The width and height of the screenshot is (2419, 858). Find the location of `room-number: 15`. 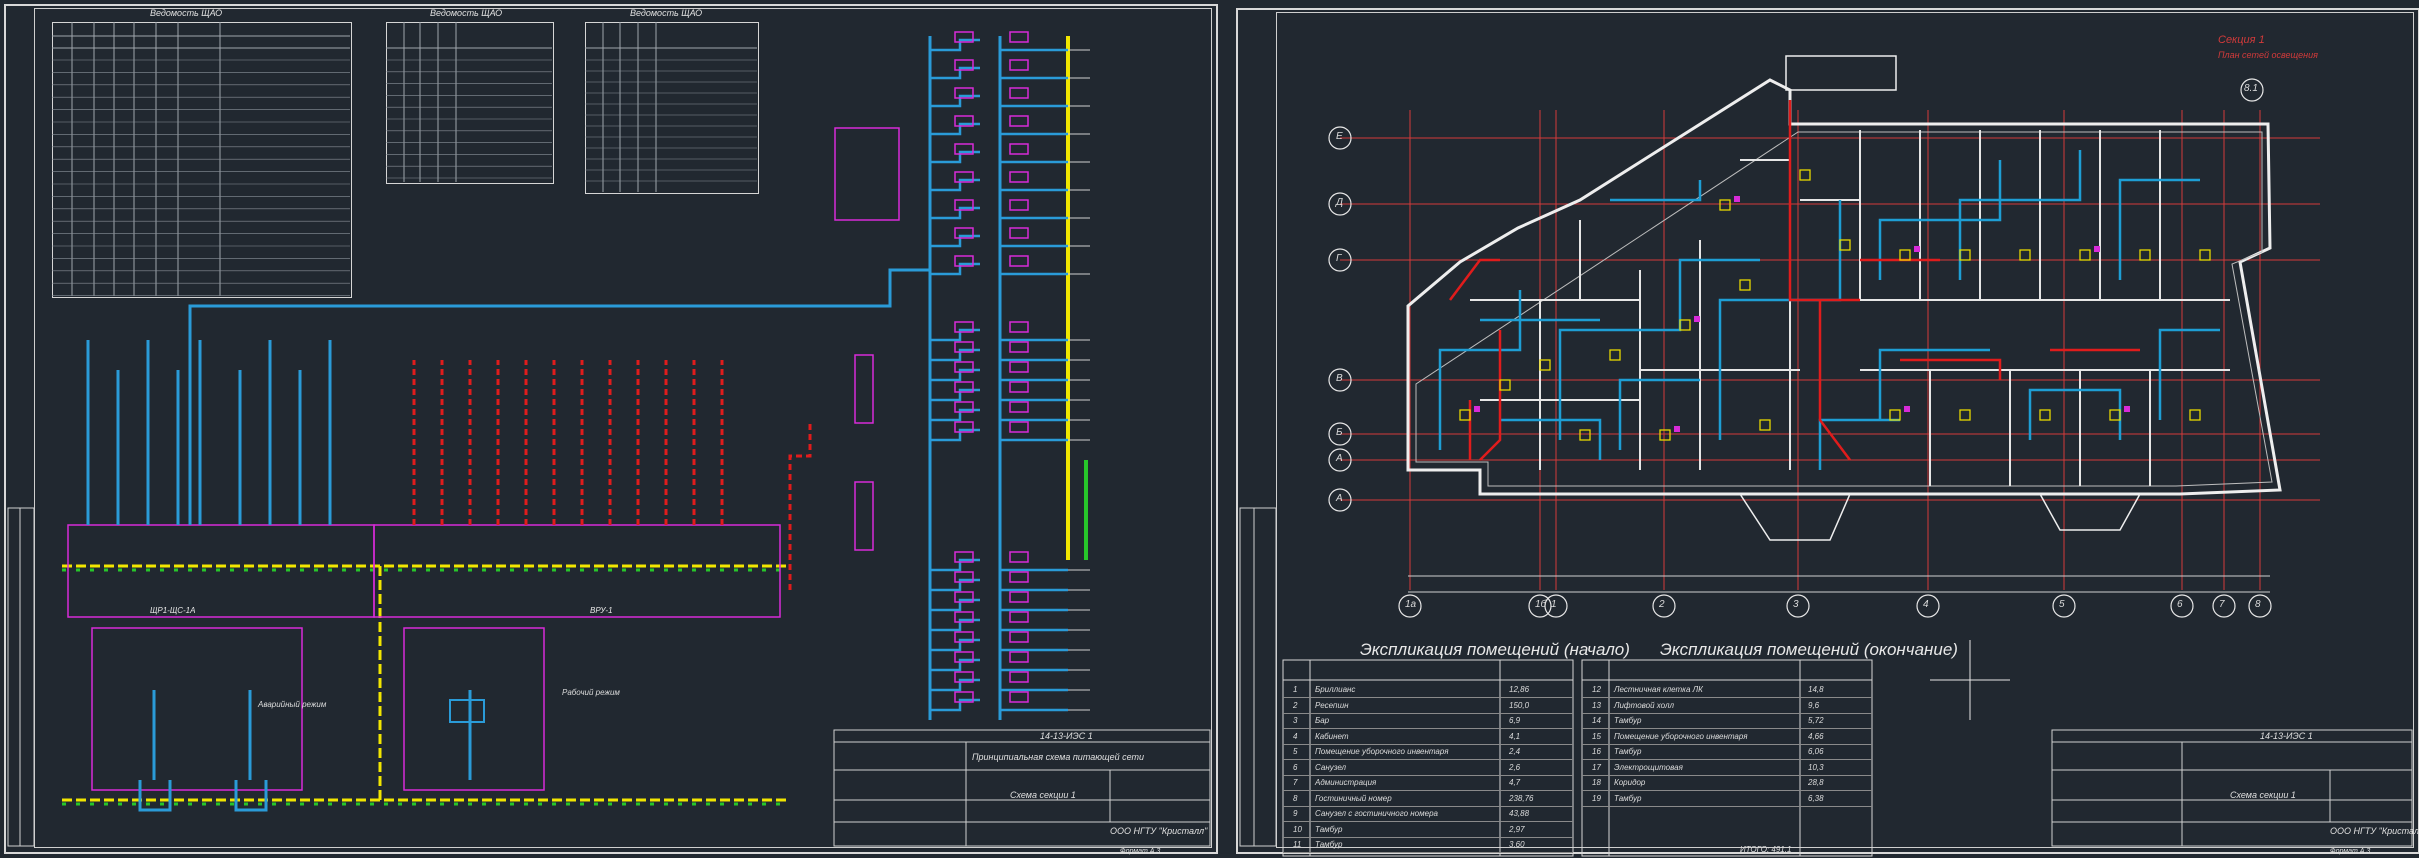

room-number: 15 is located at coordinates (1596, 736).